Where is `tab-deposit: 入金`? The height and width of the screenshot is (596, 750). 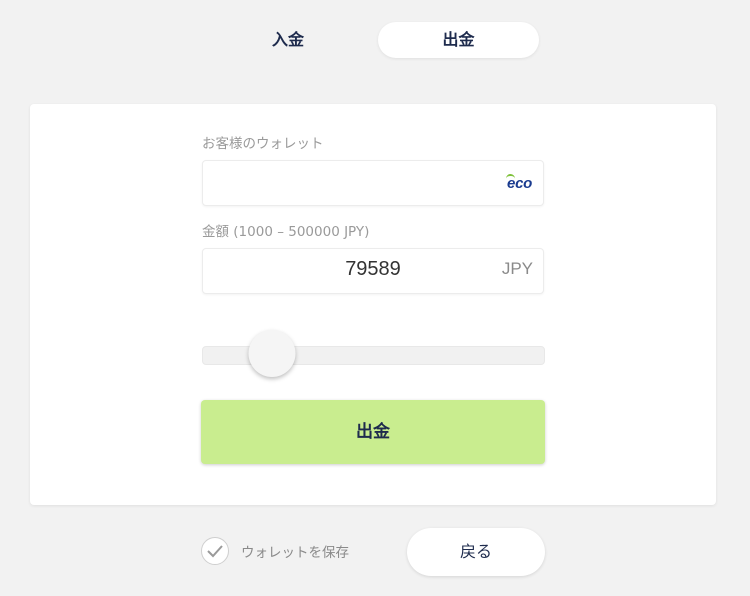 tab-deposit: 入金 is located at coordinates (288, 40).